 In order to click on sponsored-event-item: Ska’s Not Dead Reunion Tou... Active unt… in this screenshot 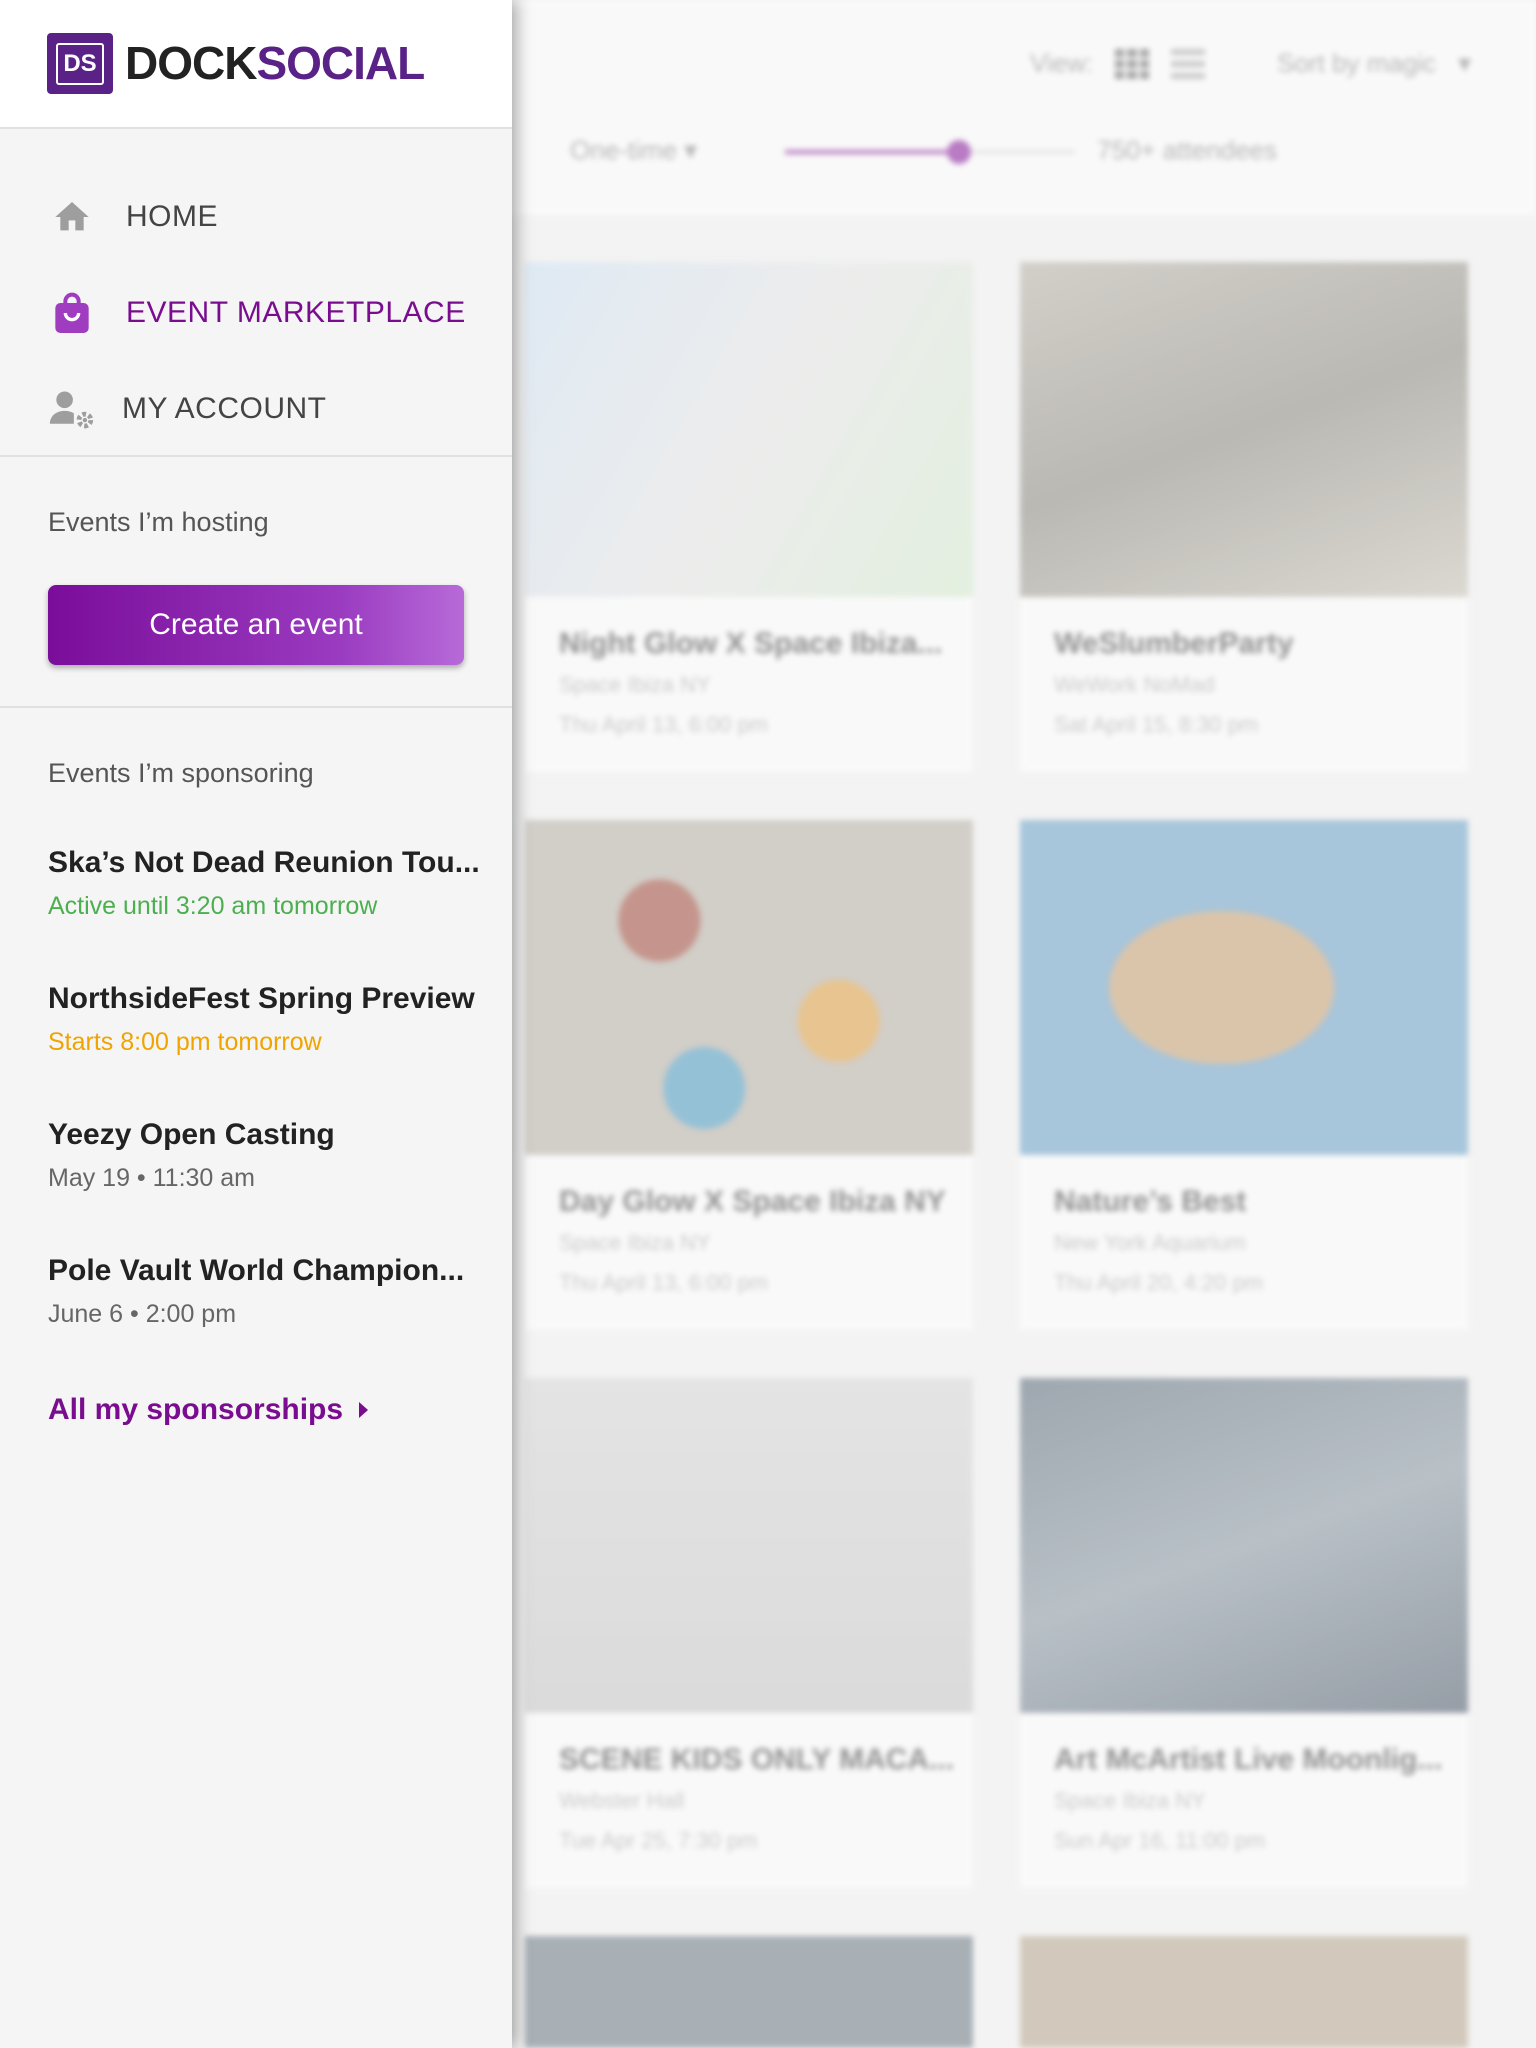, I will do `click(263, 883)`.